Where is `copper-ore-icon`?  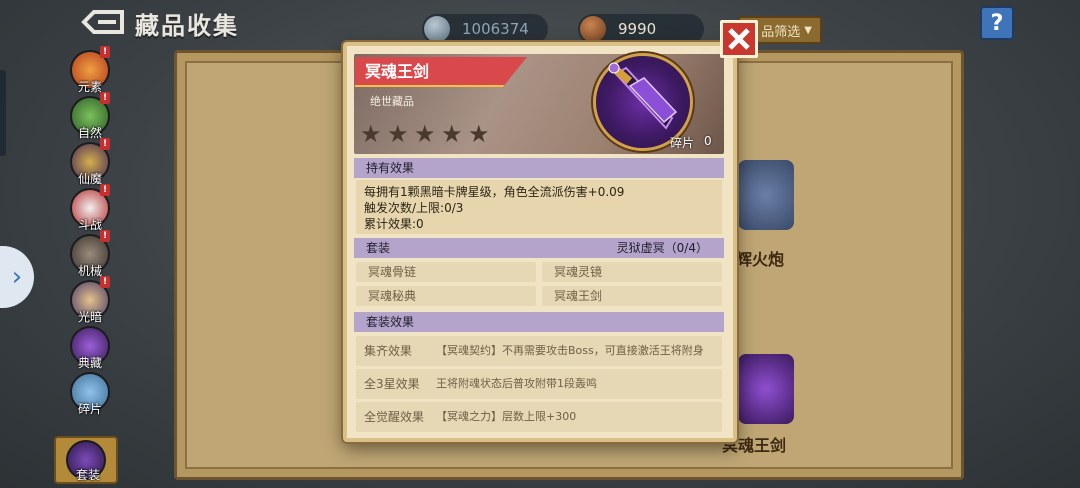 copper-ore-icon is located at coordinates (593, 29).